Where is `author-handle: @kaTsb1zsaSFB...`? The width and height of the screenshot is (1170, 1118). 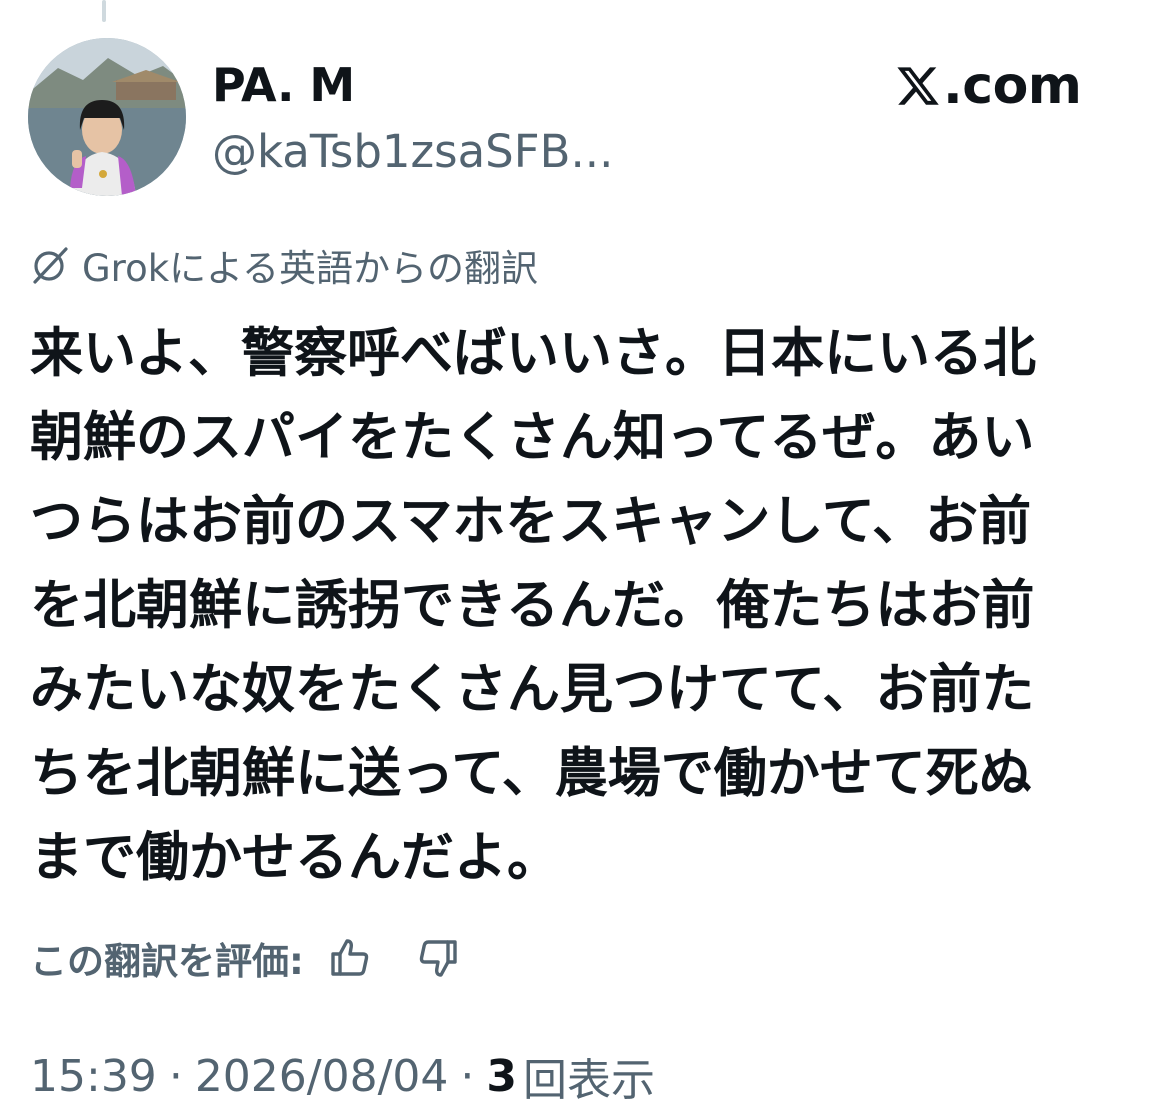
author-handle: @kaTsb1zsaSFB... is located at coordinates (412, 151).